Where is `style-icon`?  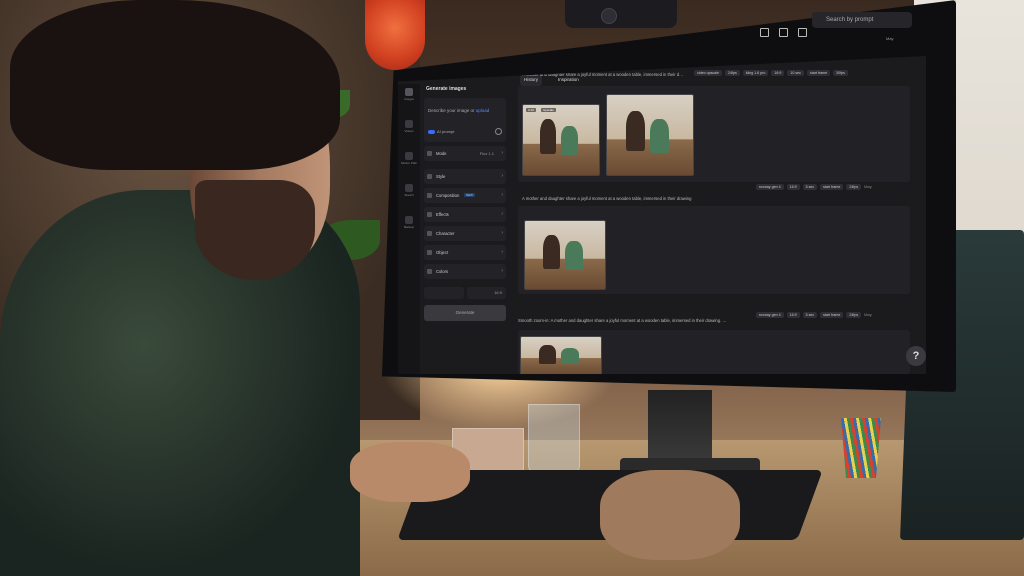 style-icon is located at coordinates (429, 176).